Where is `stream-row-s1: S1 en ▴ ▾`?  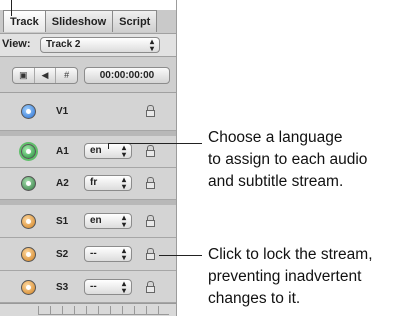 stream-row-s1: S1 en ▴ ▾ is located at coordinates (88, 221).